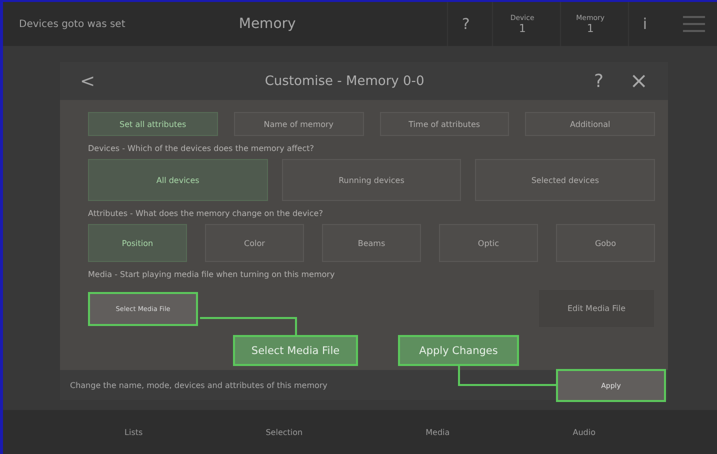 This screenshot has width=717, height=454. What do you see at coordinates (345, 81) in the screenshot?
I see `dialog-title: Customise - Memory 0-0` at bounding box center [345, 81].